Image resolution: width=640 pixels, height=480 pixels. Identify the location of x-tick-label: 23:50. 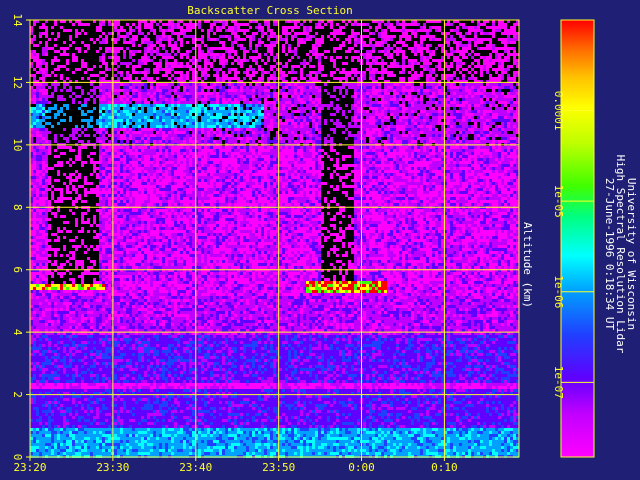
(278, 467).